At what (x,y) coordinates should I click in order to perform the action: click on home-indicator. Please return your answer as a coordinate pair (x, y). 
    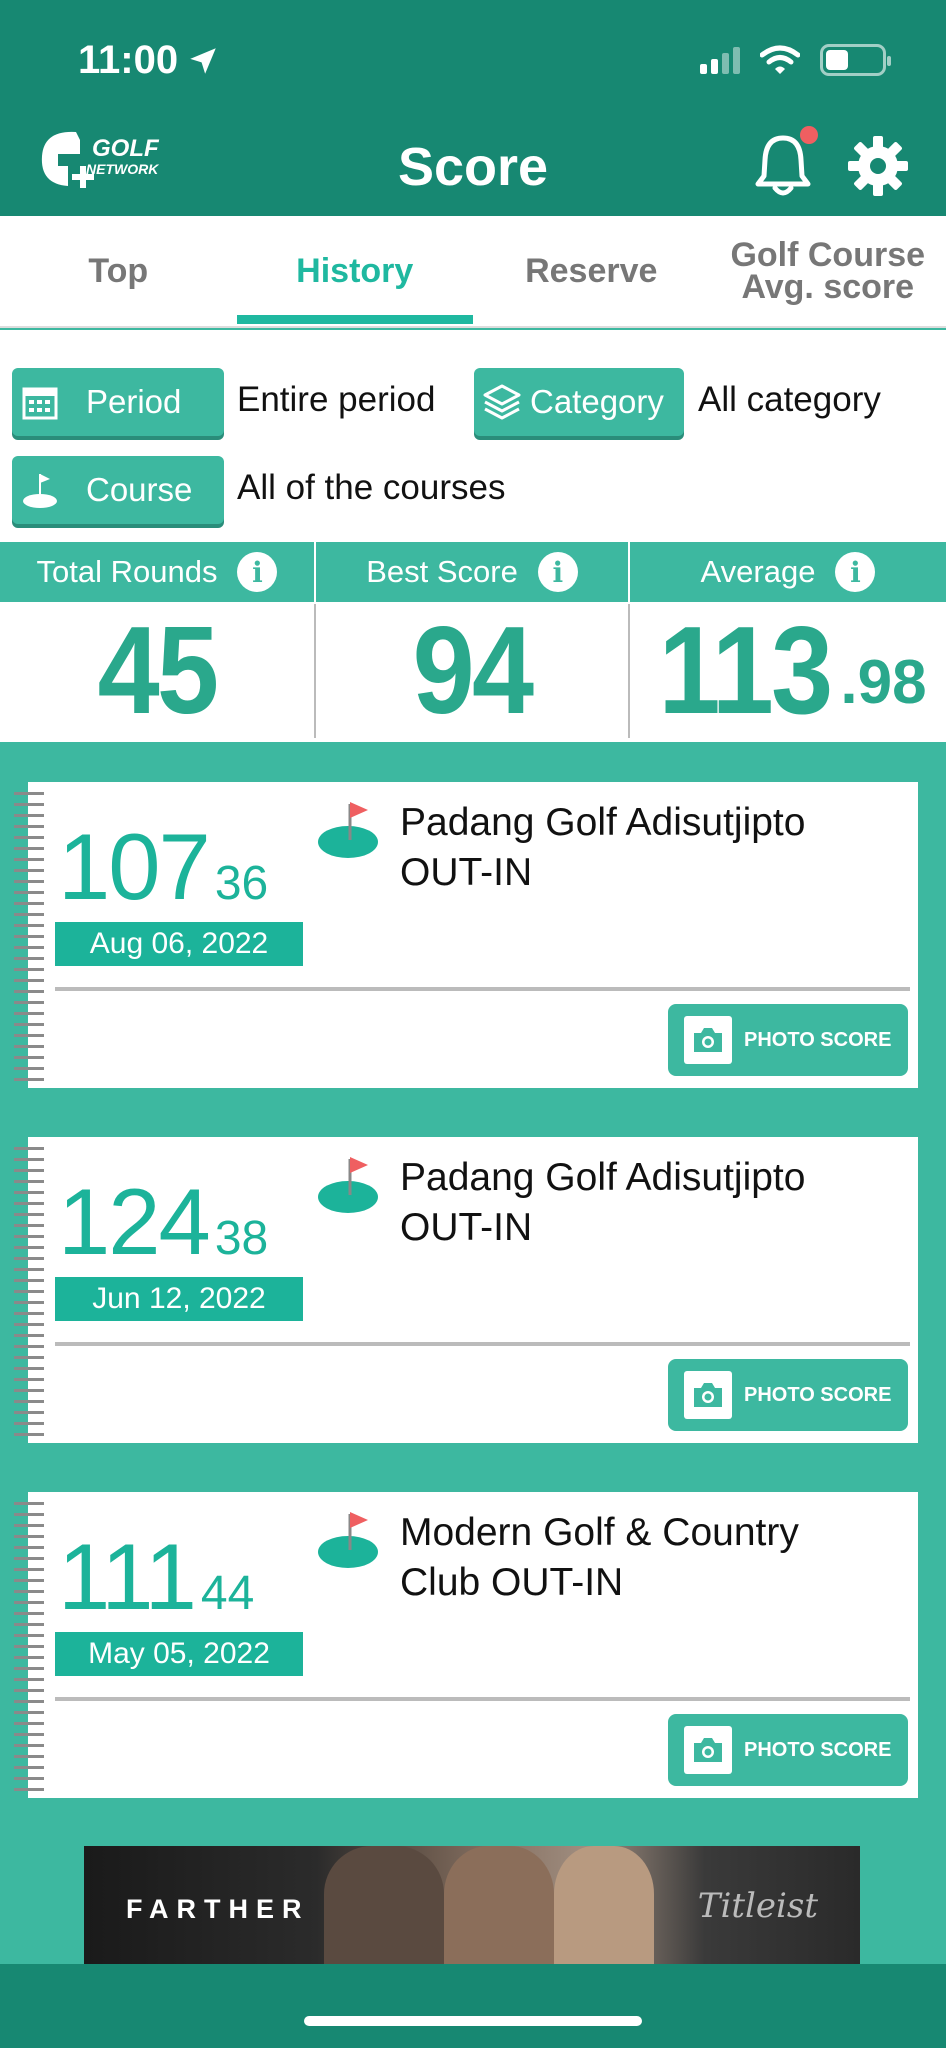
    Looking at the image, I should click on (473, 2021).